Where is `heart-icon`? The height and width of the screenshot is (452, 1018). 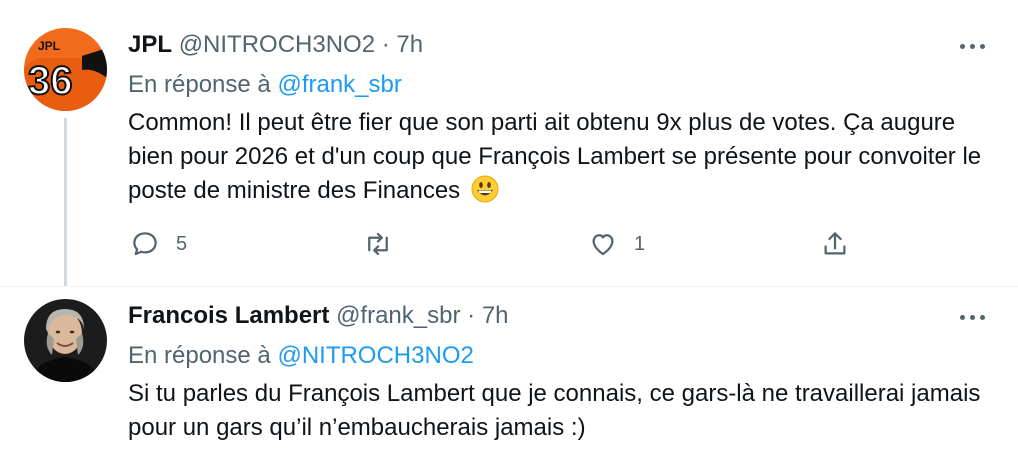
heart-icon is located at coordinates (603, 245).